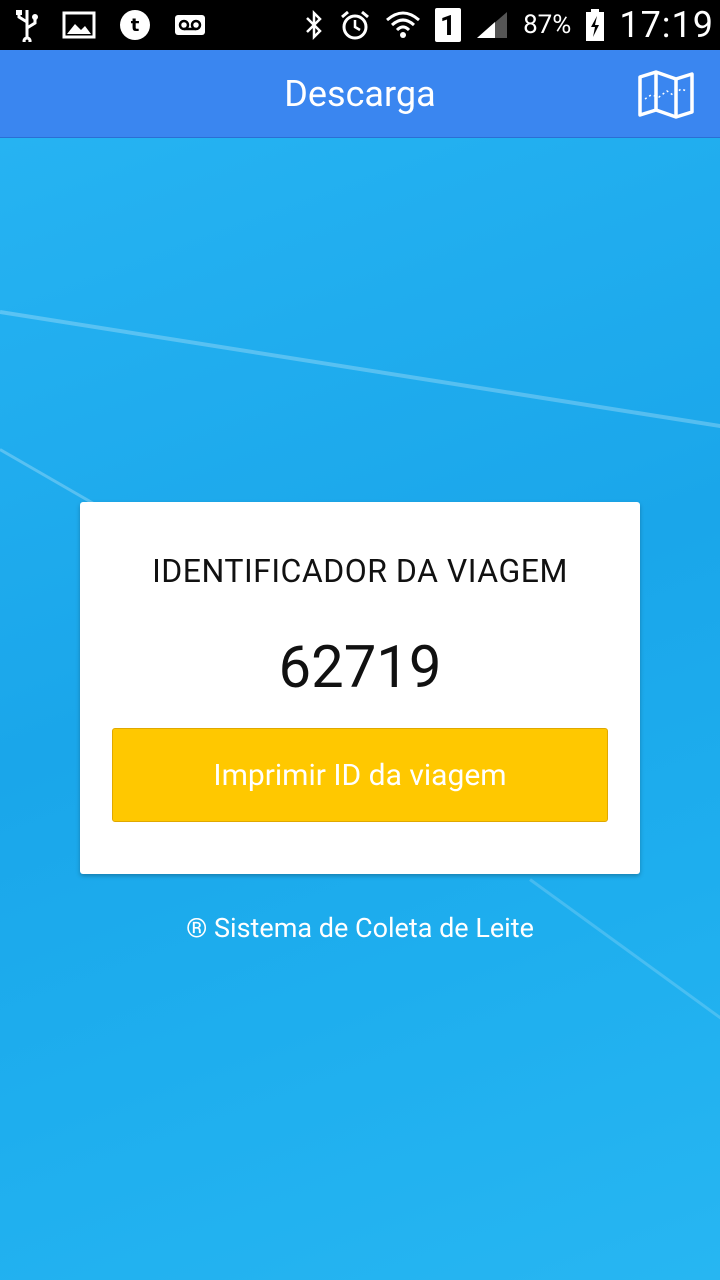  I want to click on status-right-icons: 1 87% 17:19, so click(508, 25).